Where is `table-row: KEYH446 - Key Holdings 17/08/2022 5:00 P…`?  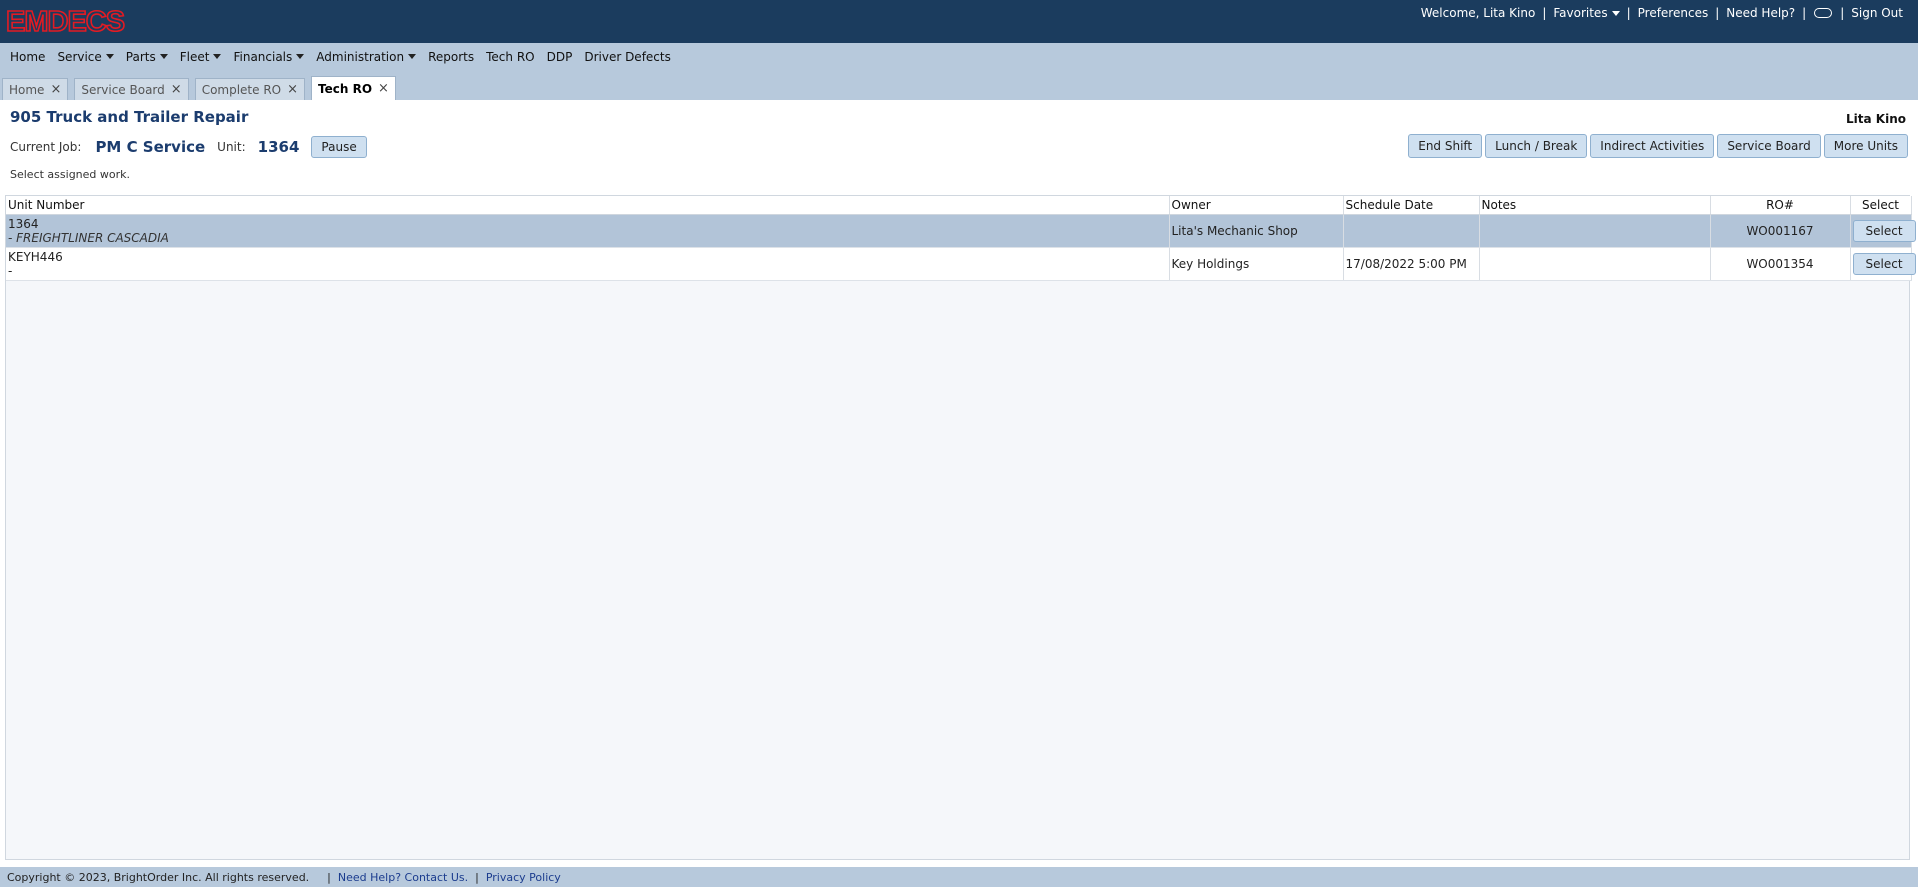 table-row: KEYH446 - Key Holdings 17/08/2022 5:00 P… is located at coordinates (961, 264).